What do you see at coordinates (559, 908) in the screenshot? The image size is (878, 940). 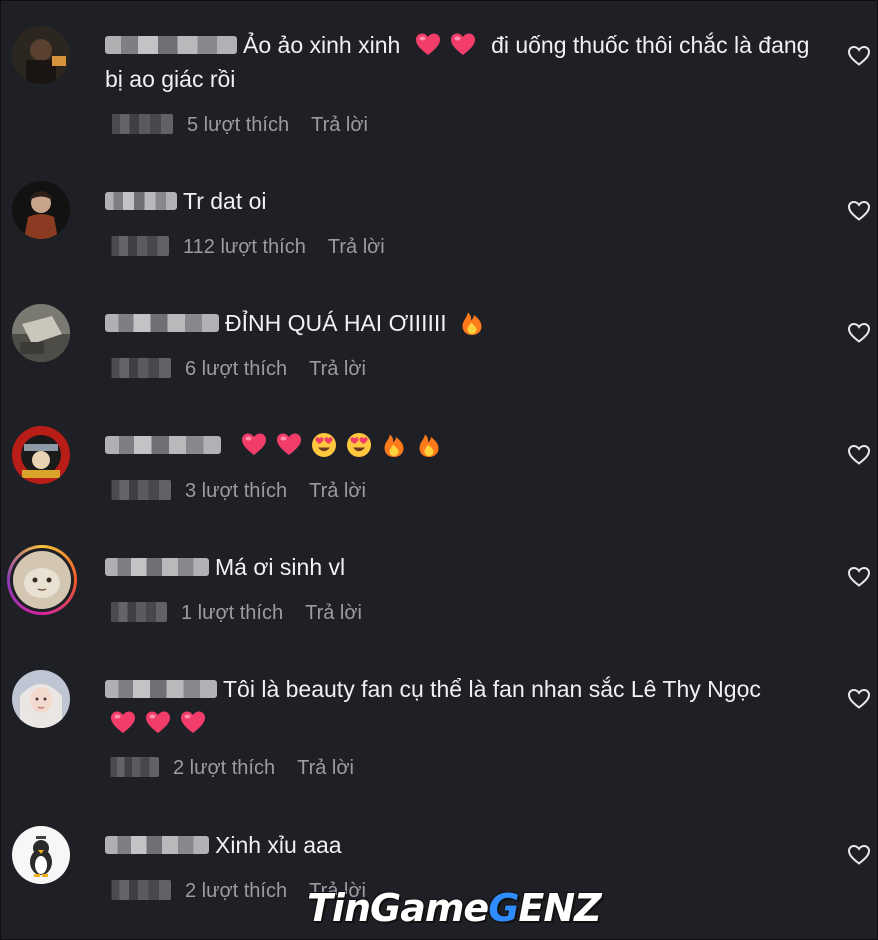 I see `watermark-text: ENZ` at bounding box center [559, 908].